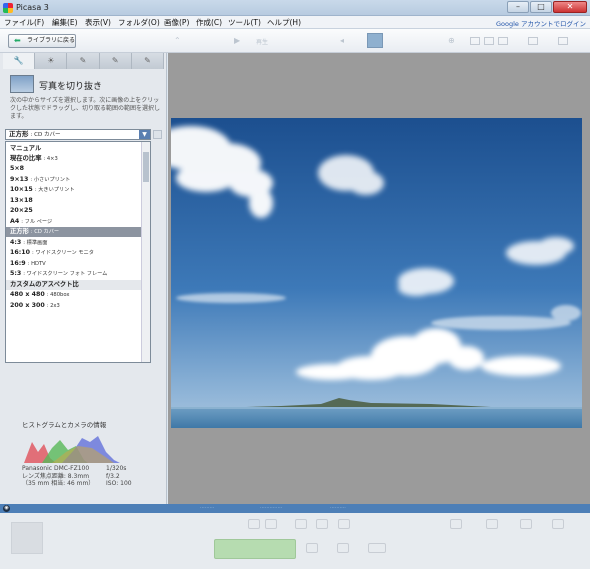 The height and width of the screenshot is (569, 590). What do you see at coordinates (50, 159) in the screenshot?
I see `size-option-desc: : 4×3` at bounding box center [50, 159].